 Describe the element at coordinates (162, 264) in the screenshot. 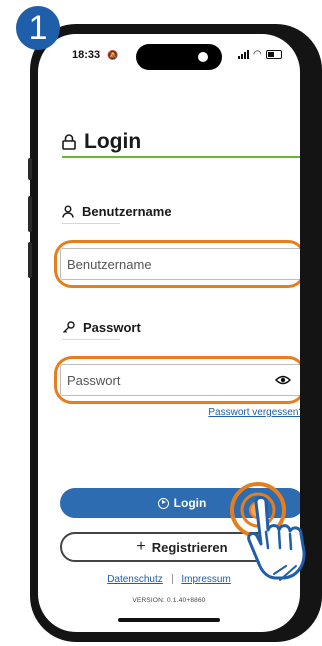

I see `username-input` at that location.